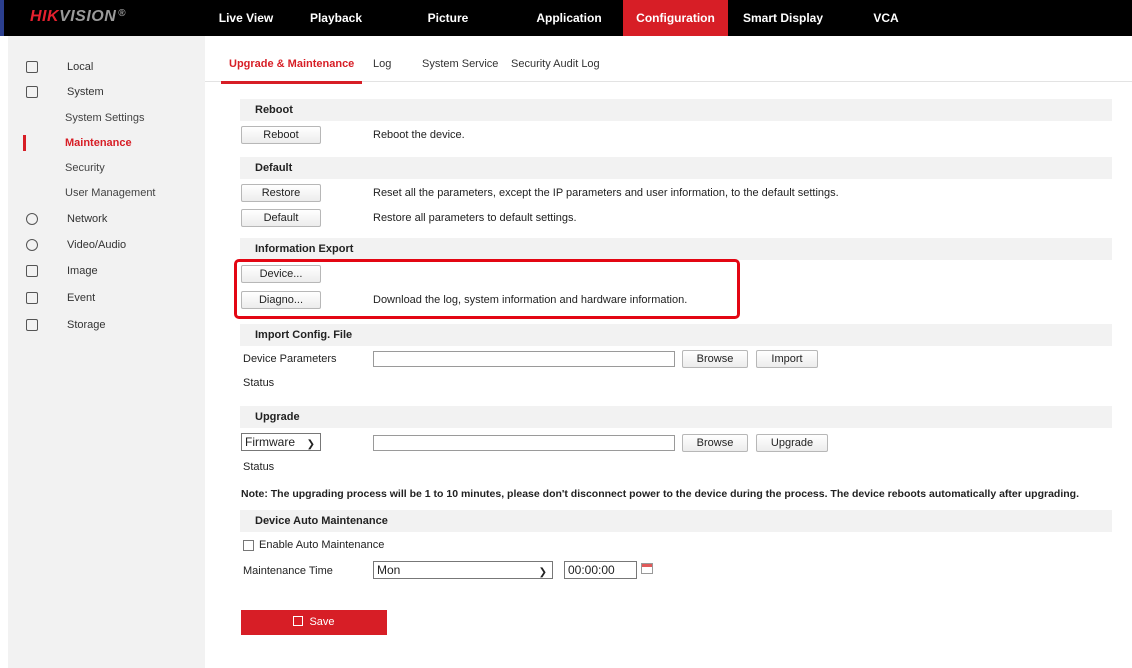 Image resolution: width=1132 pixels, height=668 pixels. I want to click on globe-icon, so click(32, 219).